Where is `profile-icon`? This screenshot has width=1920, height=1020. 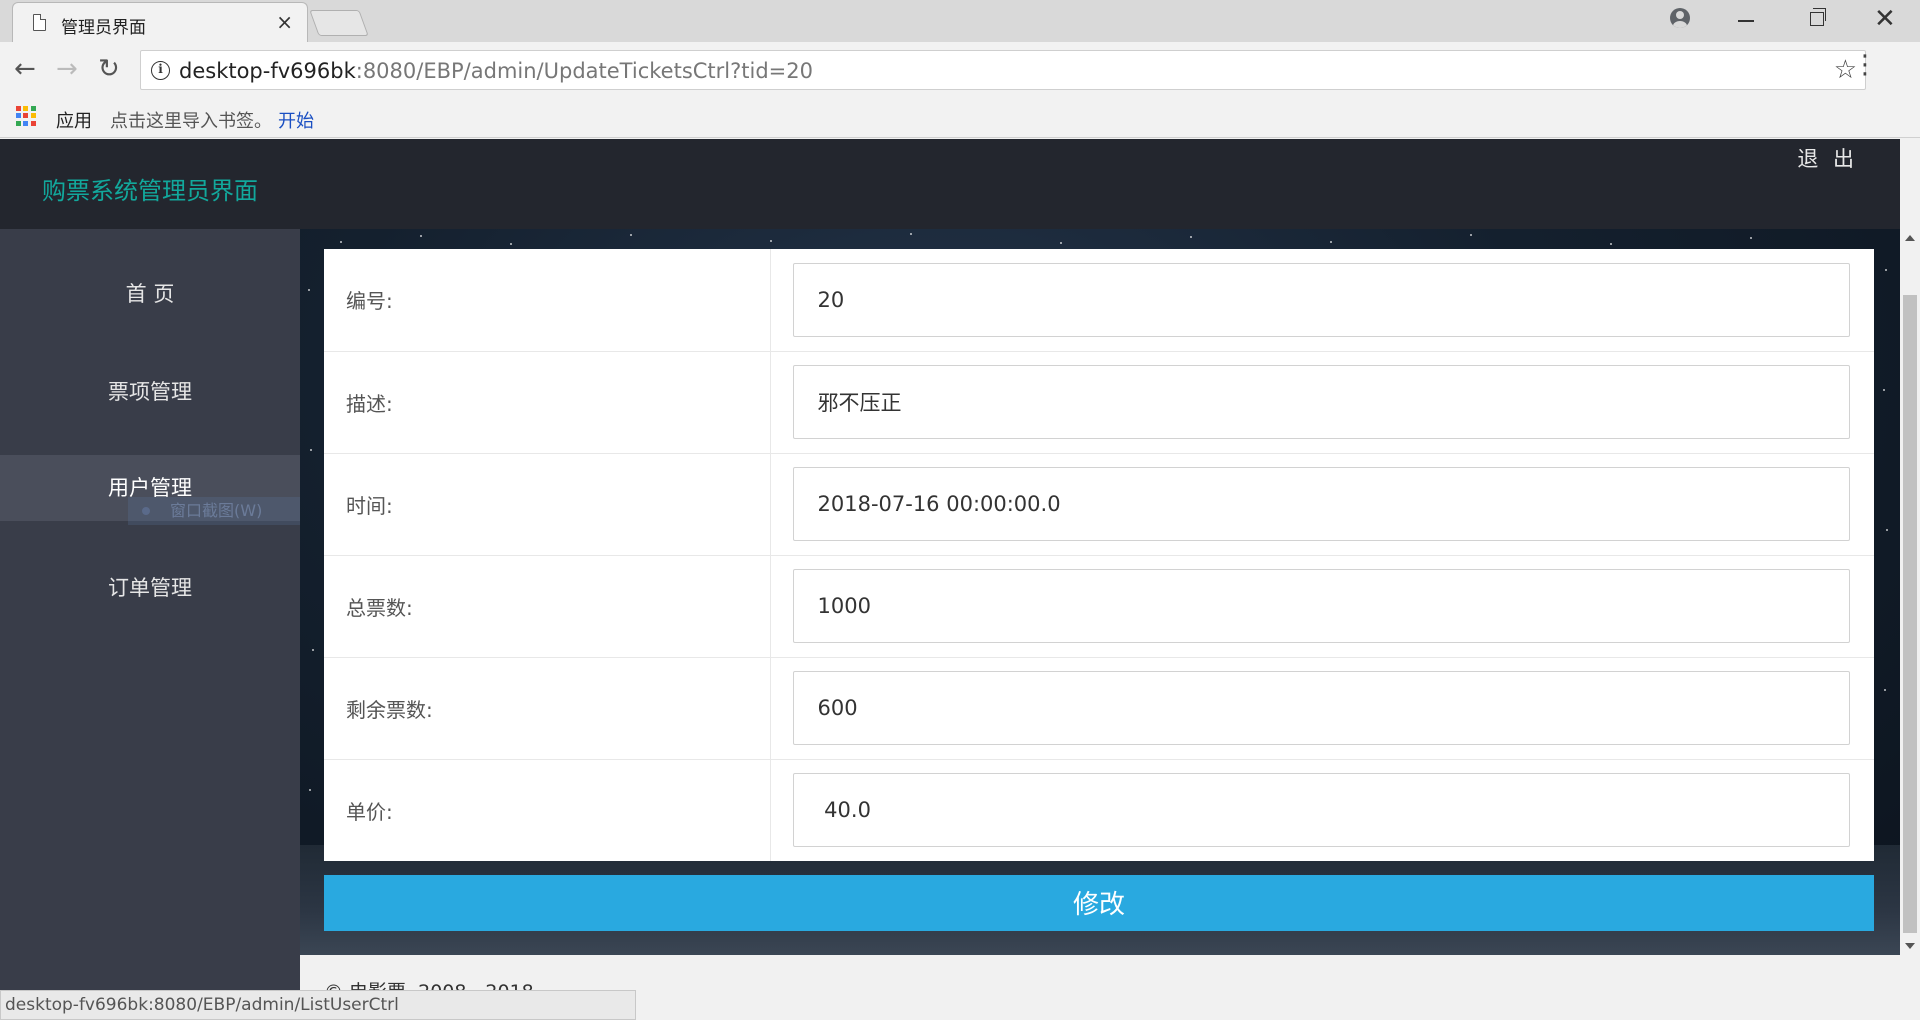 profile-icon is located at coordinates (1680, 18).